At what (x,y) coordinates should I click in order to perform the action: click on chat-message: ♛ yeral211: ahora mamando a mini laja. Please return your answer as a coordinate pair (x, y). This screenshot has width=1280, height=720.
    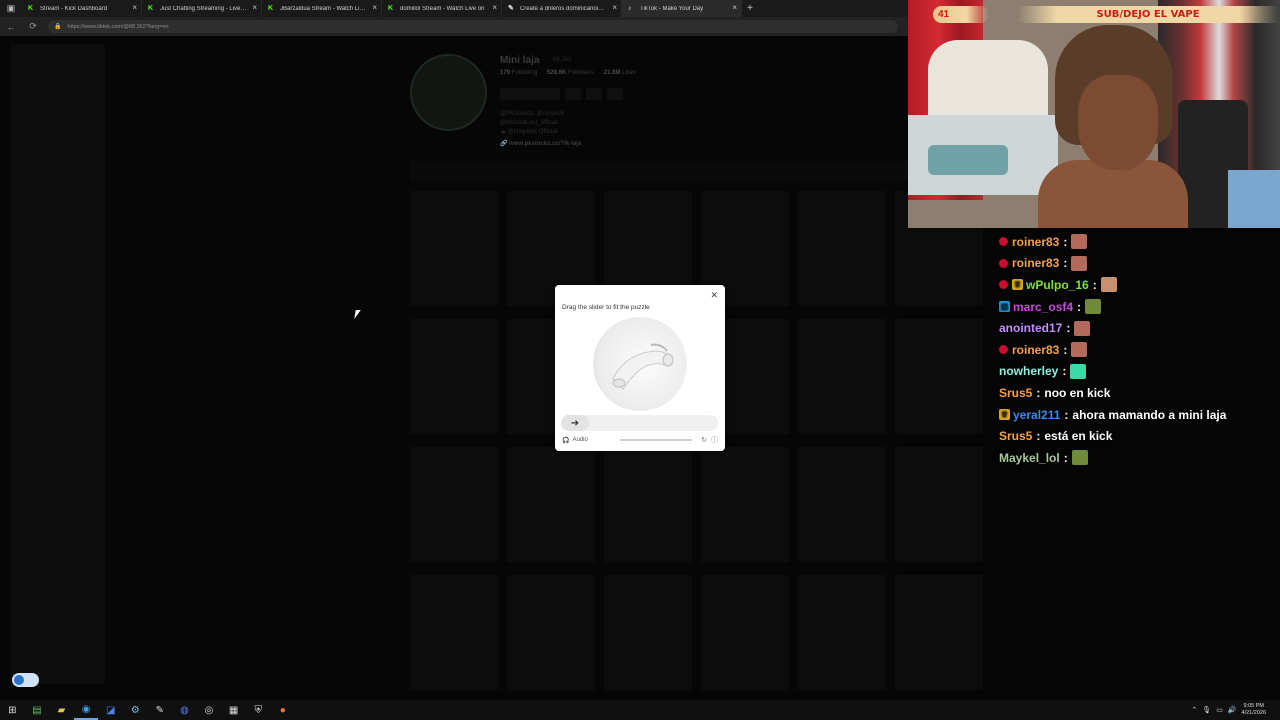
    Looking at the image, I should click on (1139, 415).